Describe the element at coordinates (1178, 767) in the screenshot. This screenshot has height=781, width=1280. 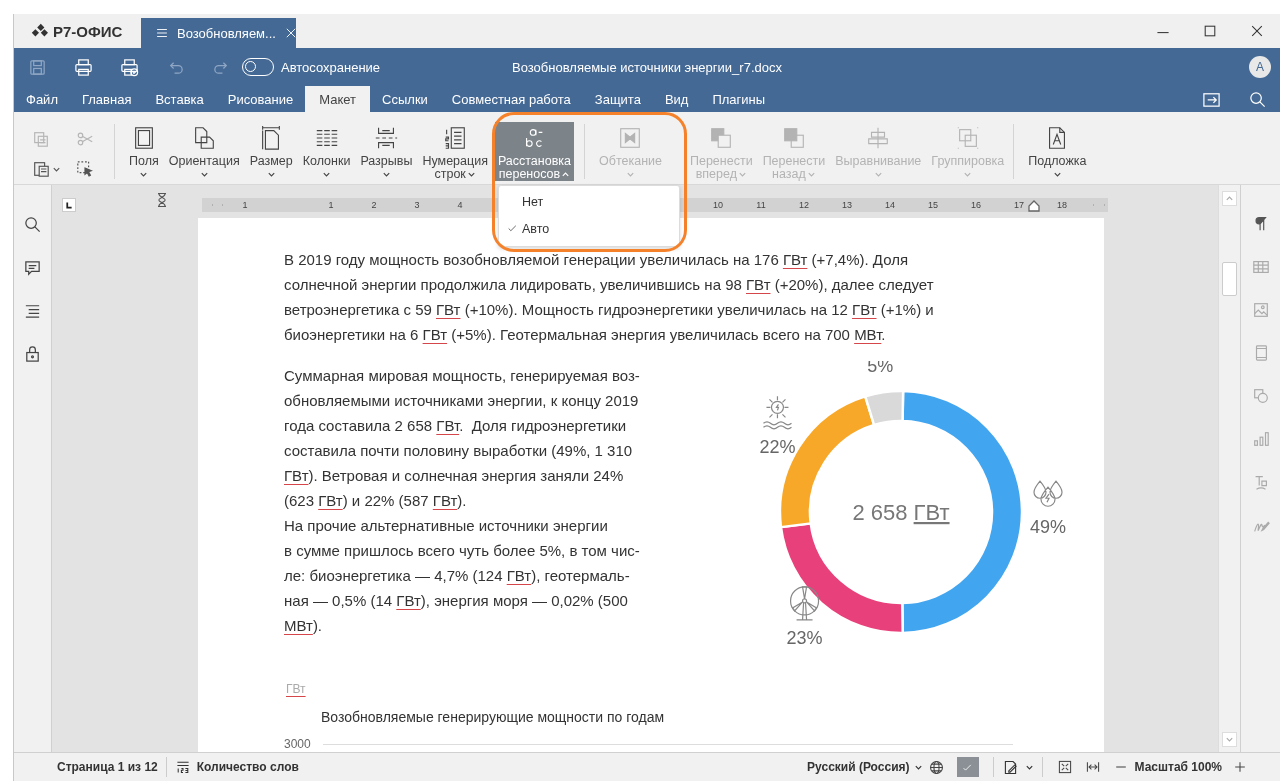
I see `zoom-level: Масштаб 100%` at that location.